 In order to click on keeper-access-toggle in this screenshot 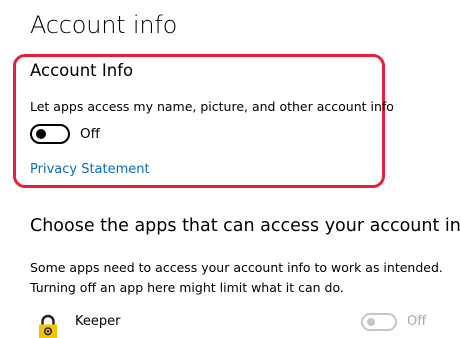, I will do `click(379, 322)`.